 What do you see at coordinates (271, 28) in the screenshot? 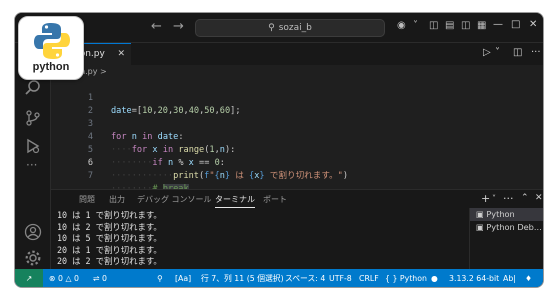
I see `search-icon: ⚲` at bounding box center [271, 28].